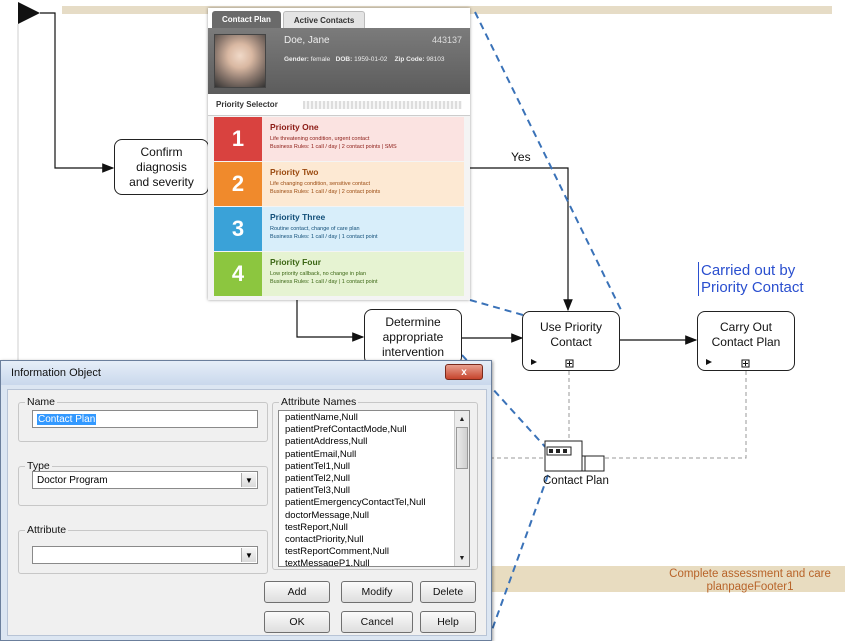 This screenshot has height=641, width=845. I want to click on list-item: testReport,Null, so click(374, 528).